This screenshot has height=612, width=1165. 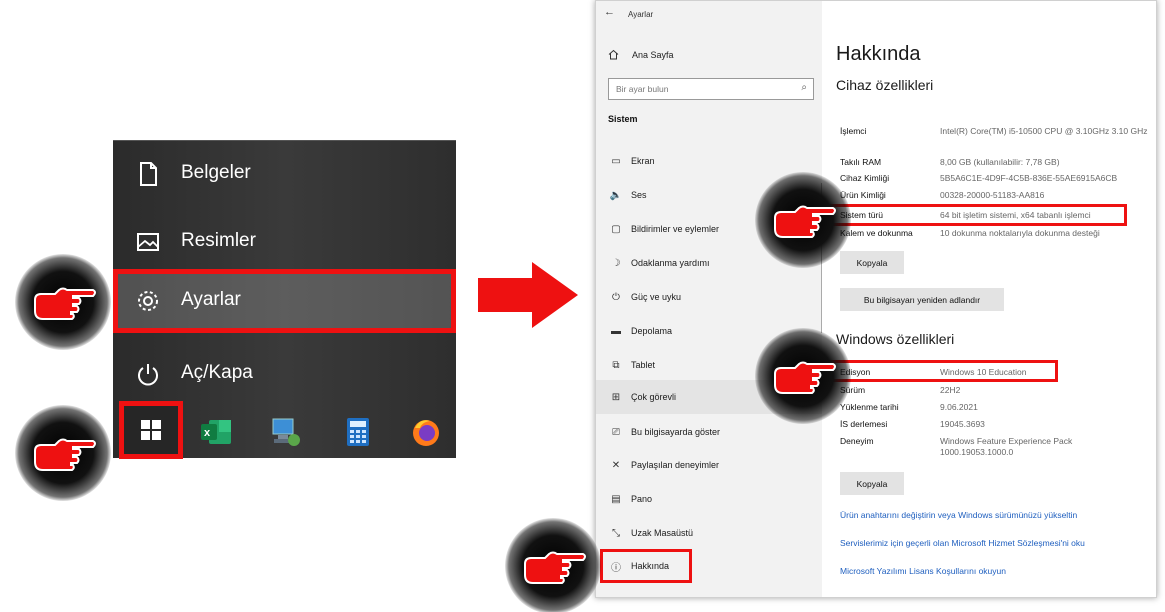 What do you see at coordinates (962, 424) in the screenshot?
I see `spec-value: 19045.3693` at bounding box center [962, 424].